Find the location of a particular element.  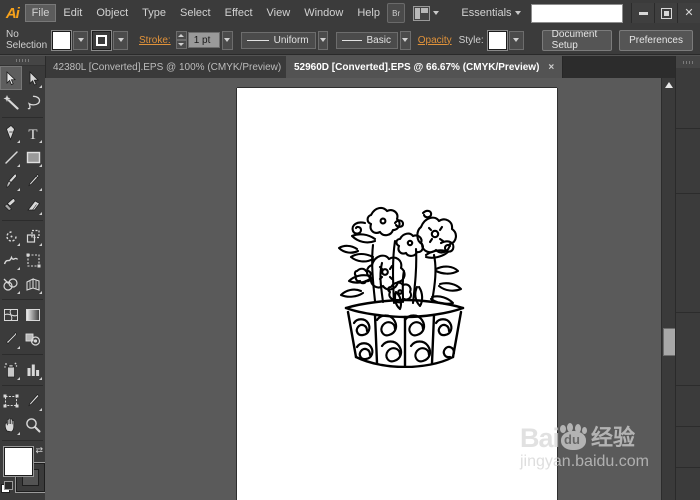

document-setup-button: Document Setup is located at coordinates (577, 40).